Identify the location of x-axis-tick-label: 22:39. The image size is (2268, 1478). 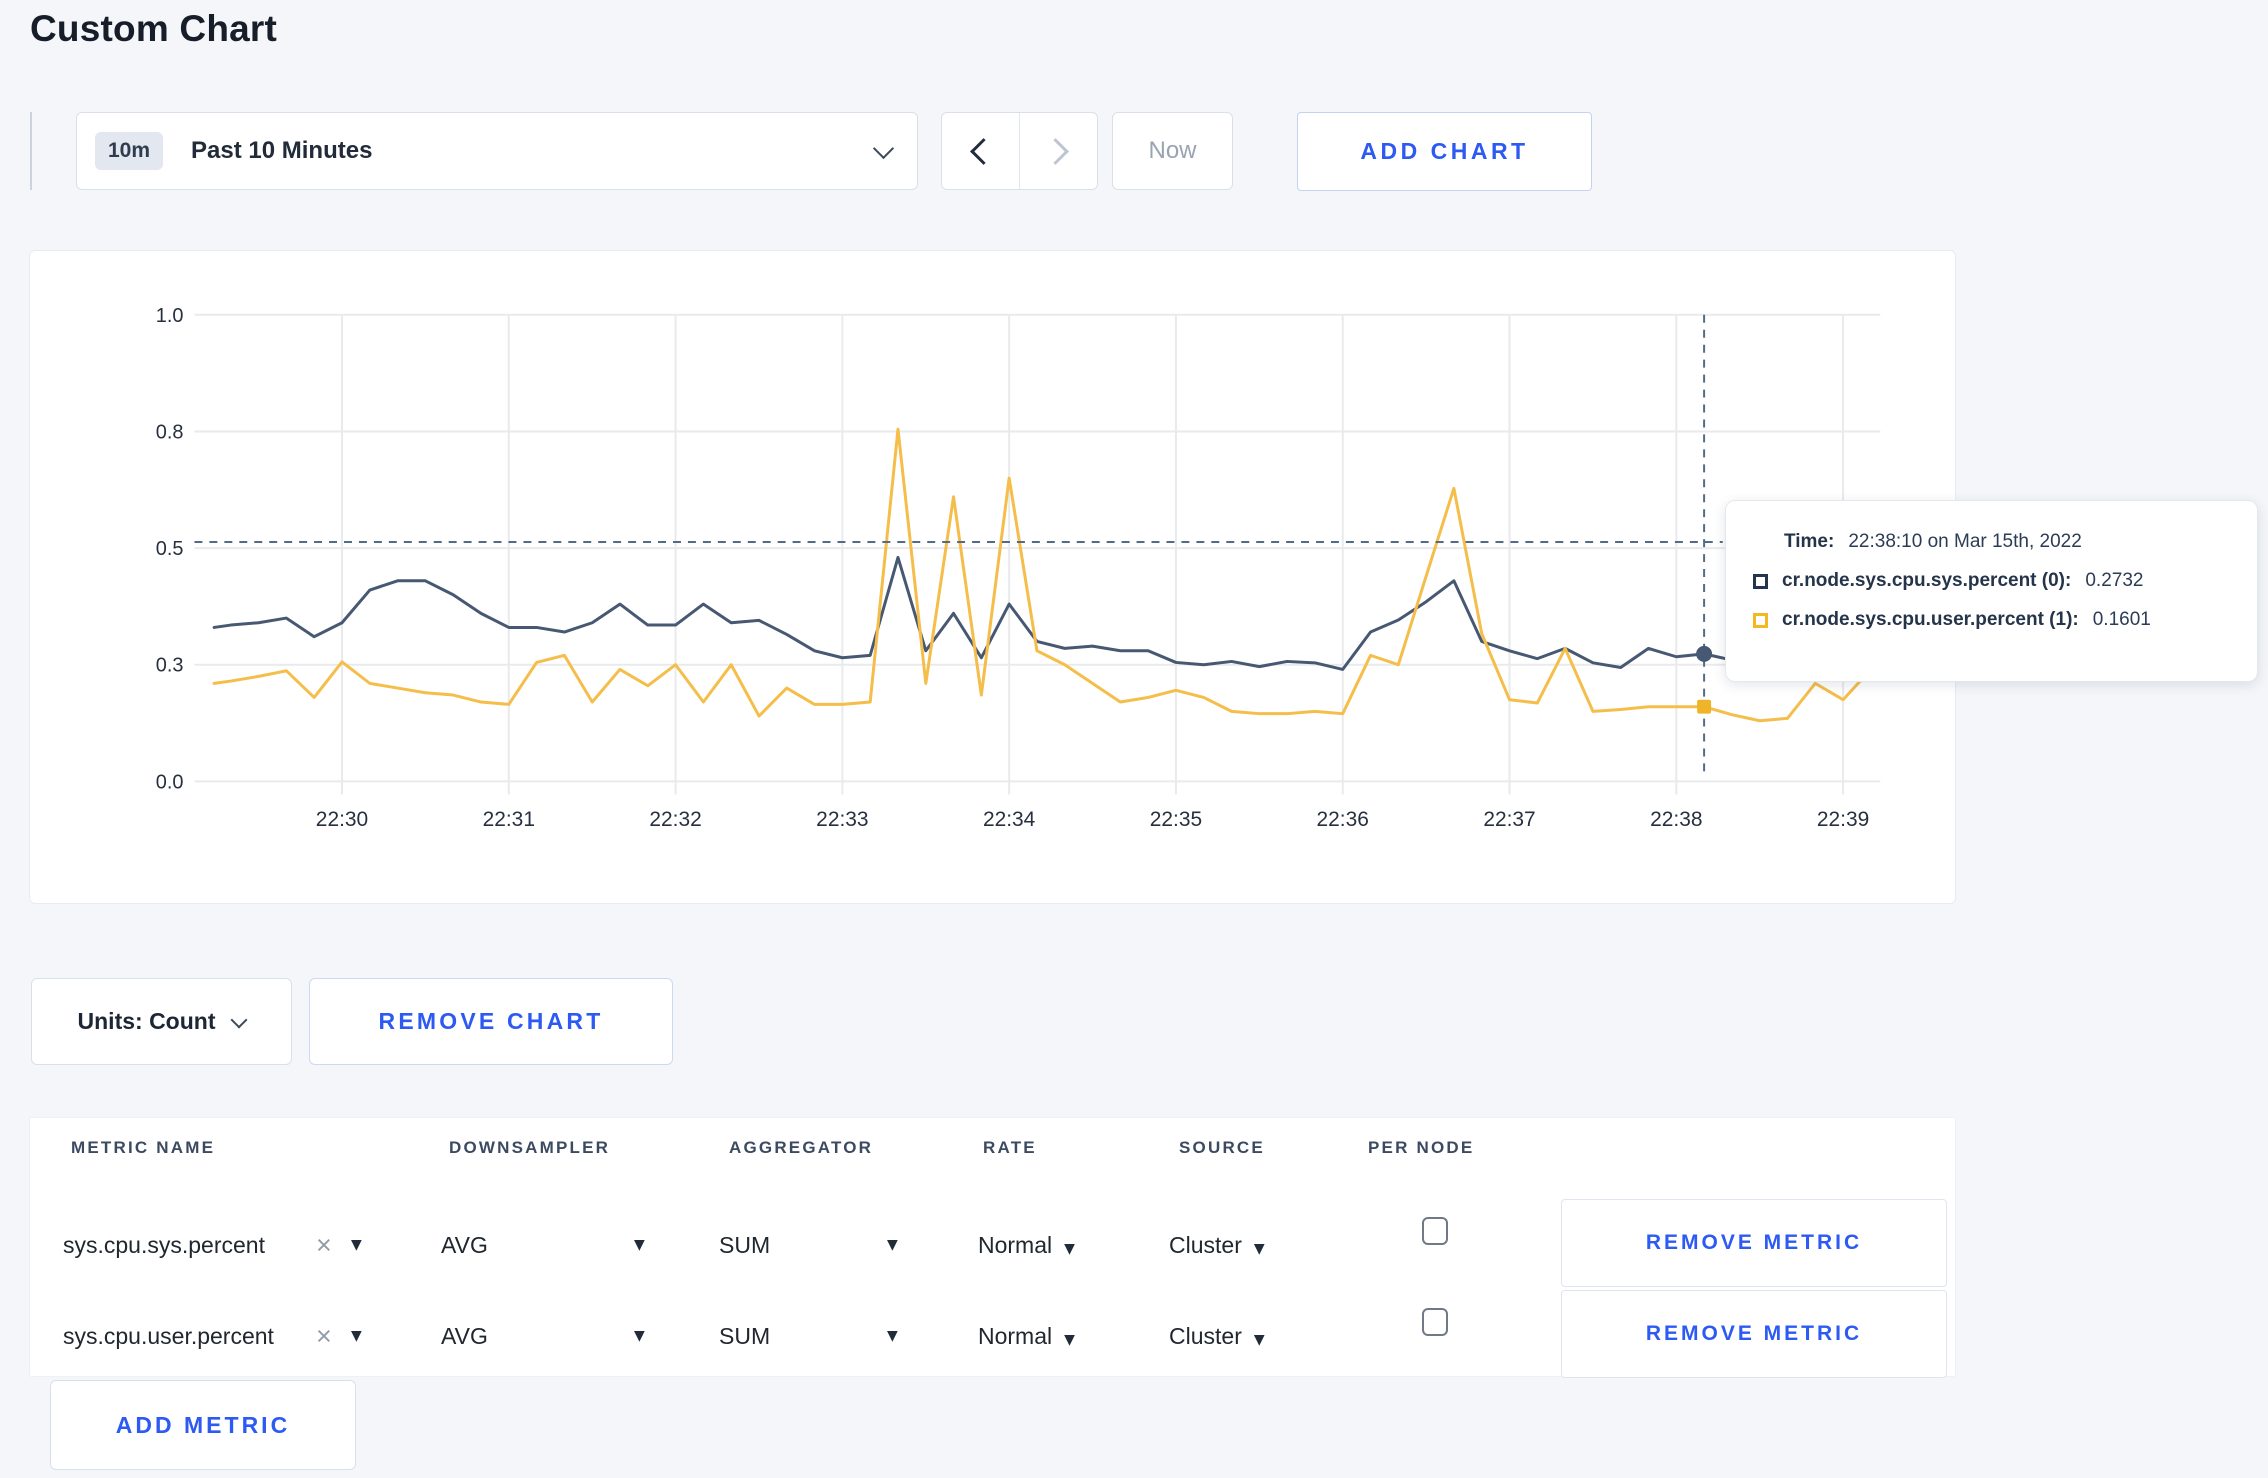
(1843, 819).